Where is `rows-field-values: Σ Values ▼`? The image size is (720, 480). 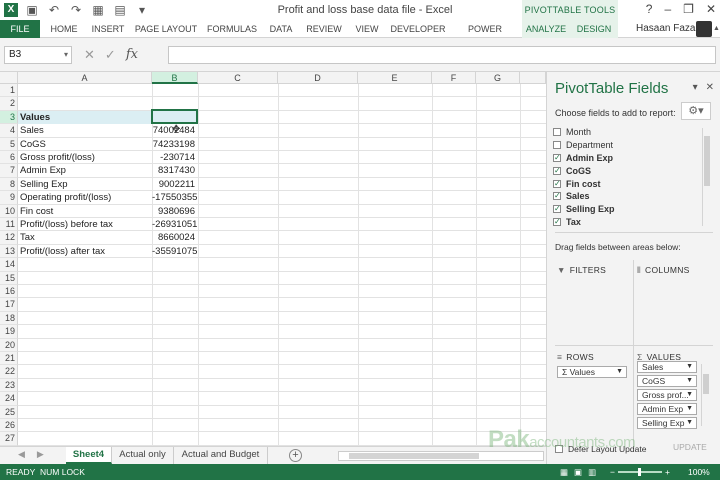
rows-field-values: Σ Values ▼ is located at coordinates (592, 372).